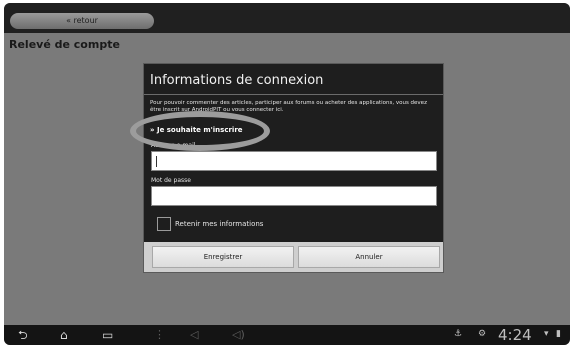 The image size is (574, 349). Describe the element at coordinates (156, 161) in the screenshot. I see `text-cursor` at that location.